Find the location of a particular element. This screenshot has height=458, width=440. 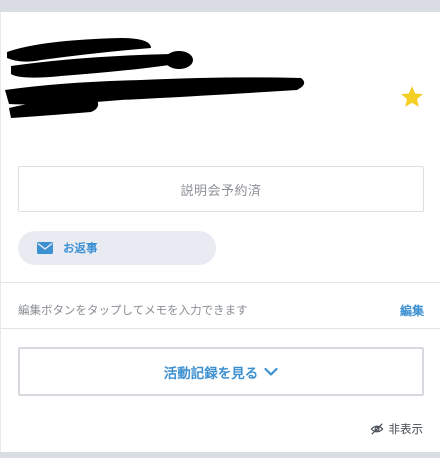

status-box: 説明会予約済 is located at coordinates (221, 189).